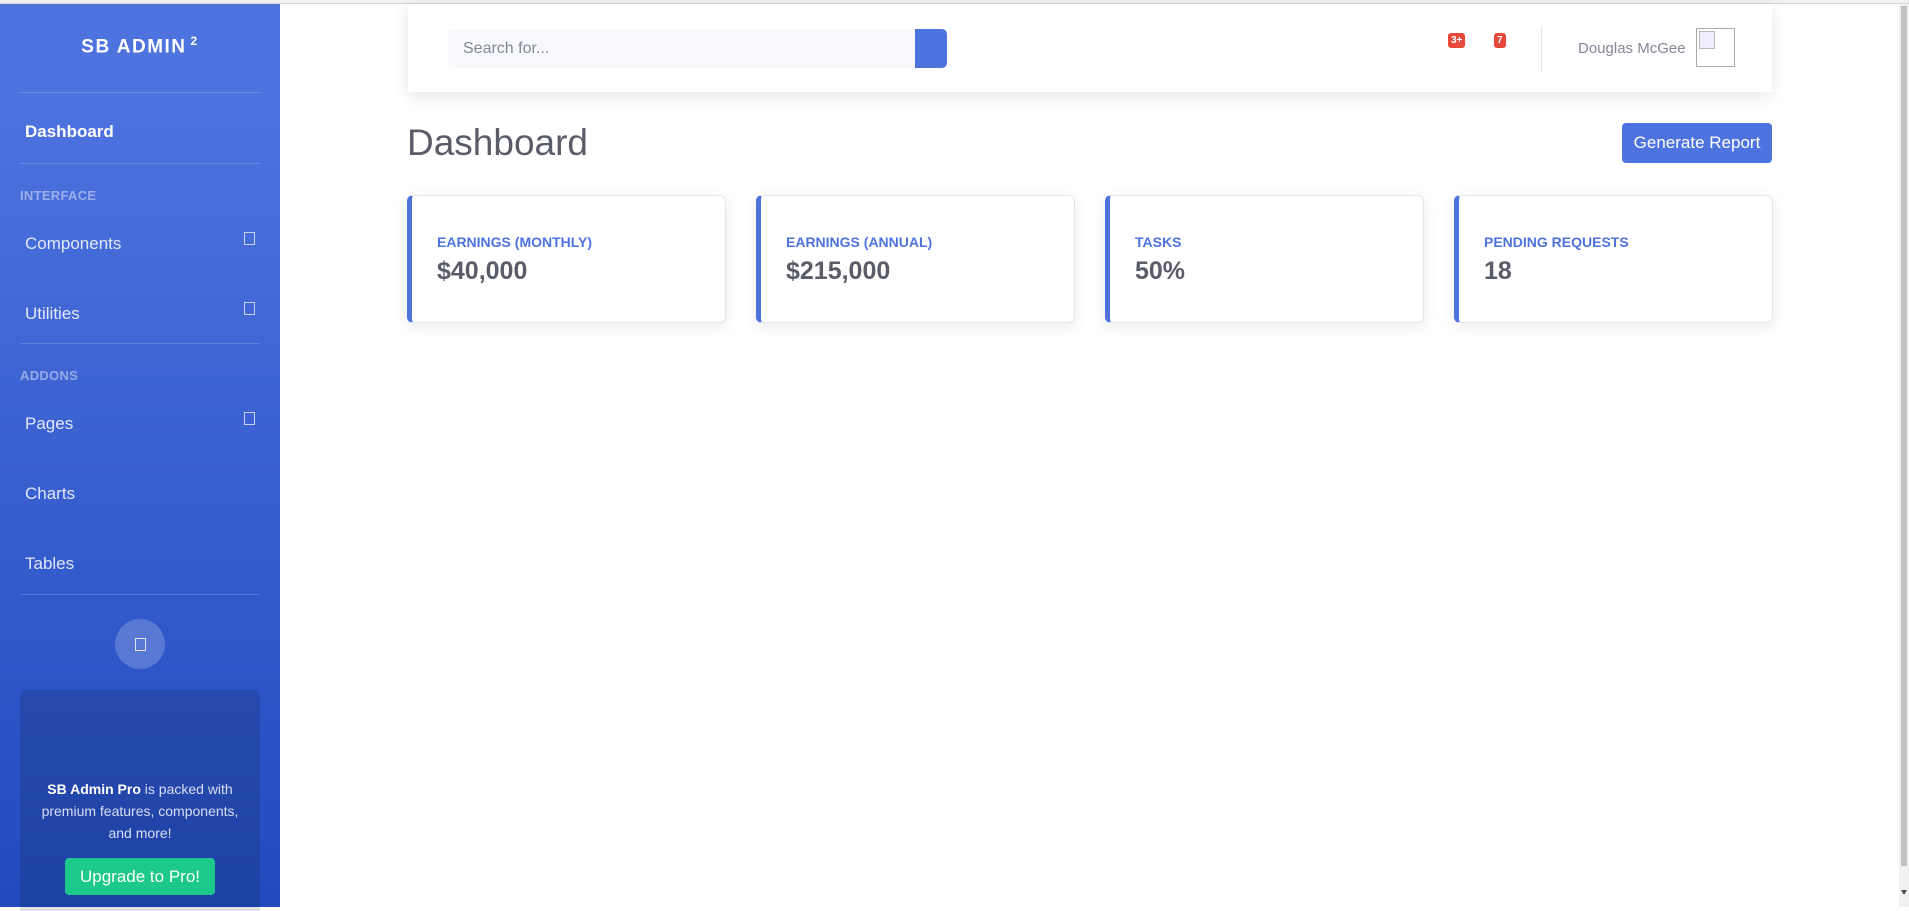  Describe the element at coordinates (1500, 40) in the screenshot. I see `messages-badge: 7` at that location.